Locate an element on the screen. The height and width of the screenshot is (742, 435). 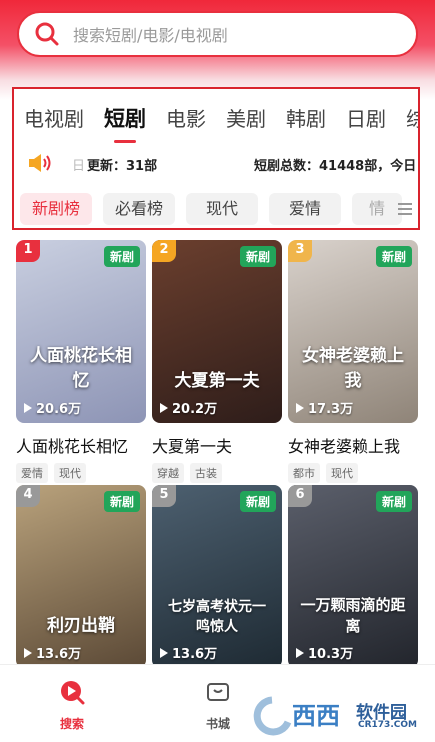
speaker-icon is located at coordinates (38, 163).